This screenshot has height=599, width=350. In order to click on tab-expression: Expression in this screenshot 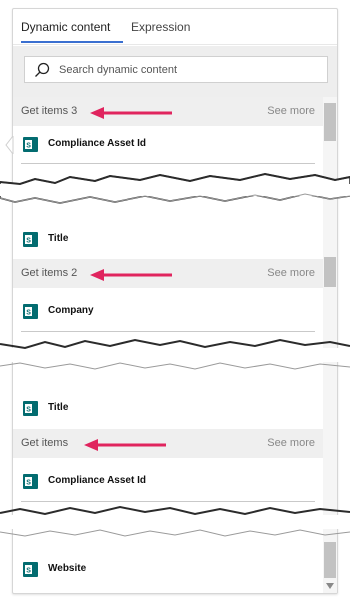, I will do `click(160, 27)`.